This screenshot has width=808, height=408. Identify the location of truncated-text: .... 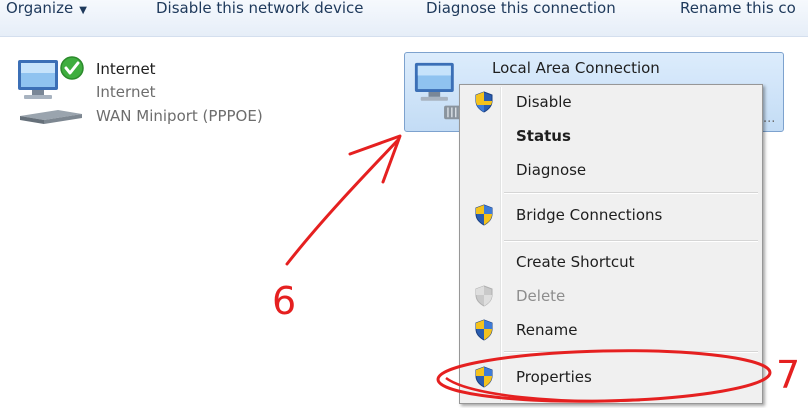
(769, 118).